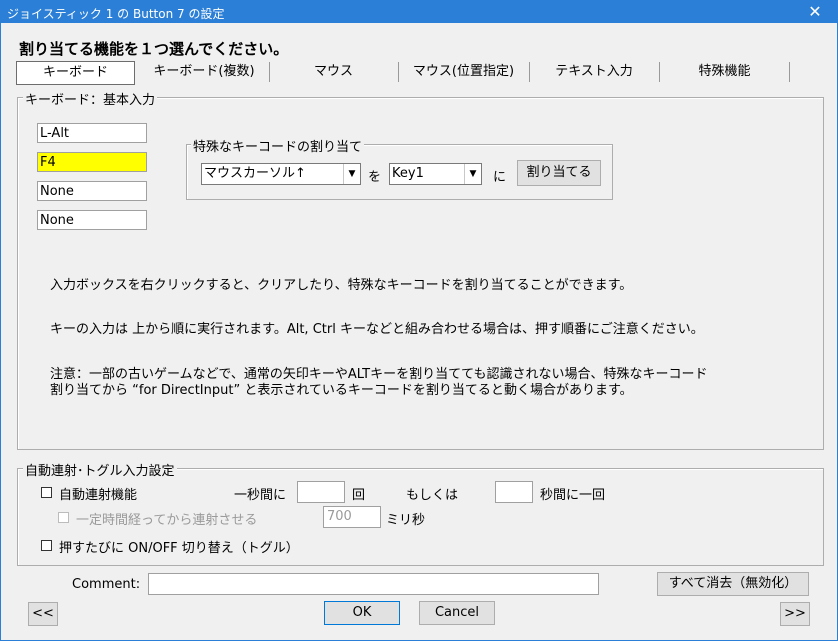  Describe the element at coordinates (733, 584) in the screenshot. I see `clear-all-button: すべて消去（無効化）` at that location.